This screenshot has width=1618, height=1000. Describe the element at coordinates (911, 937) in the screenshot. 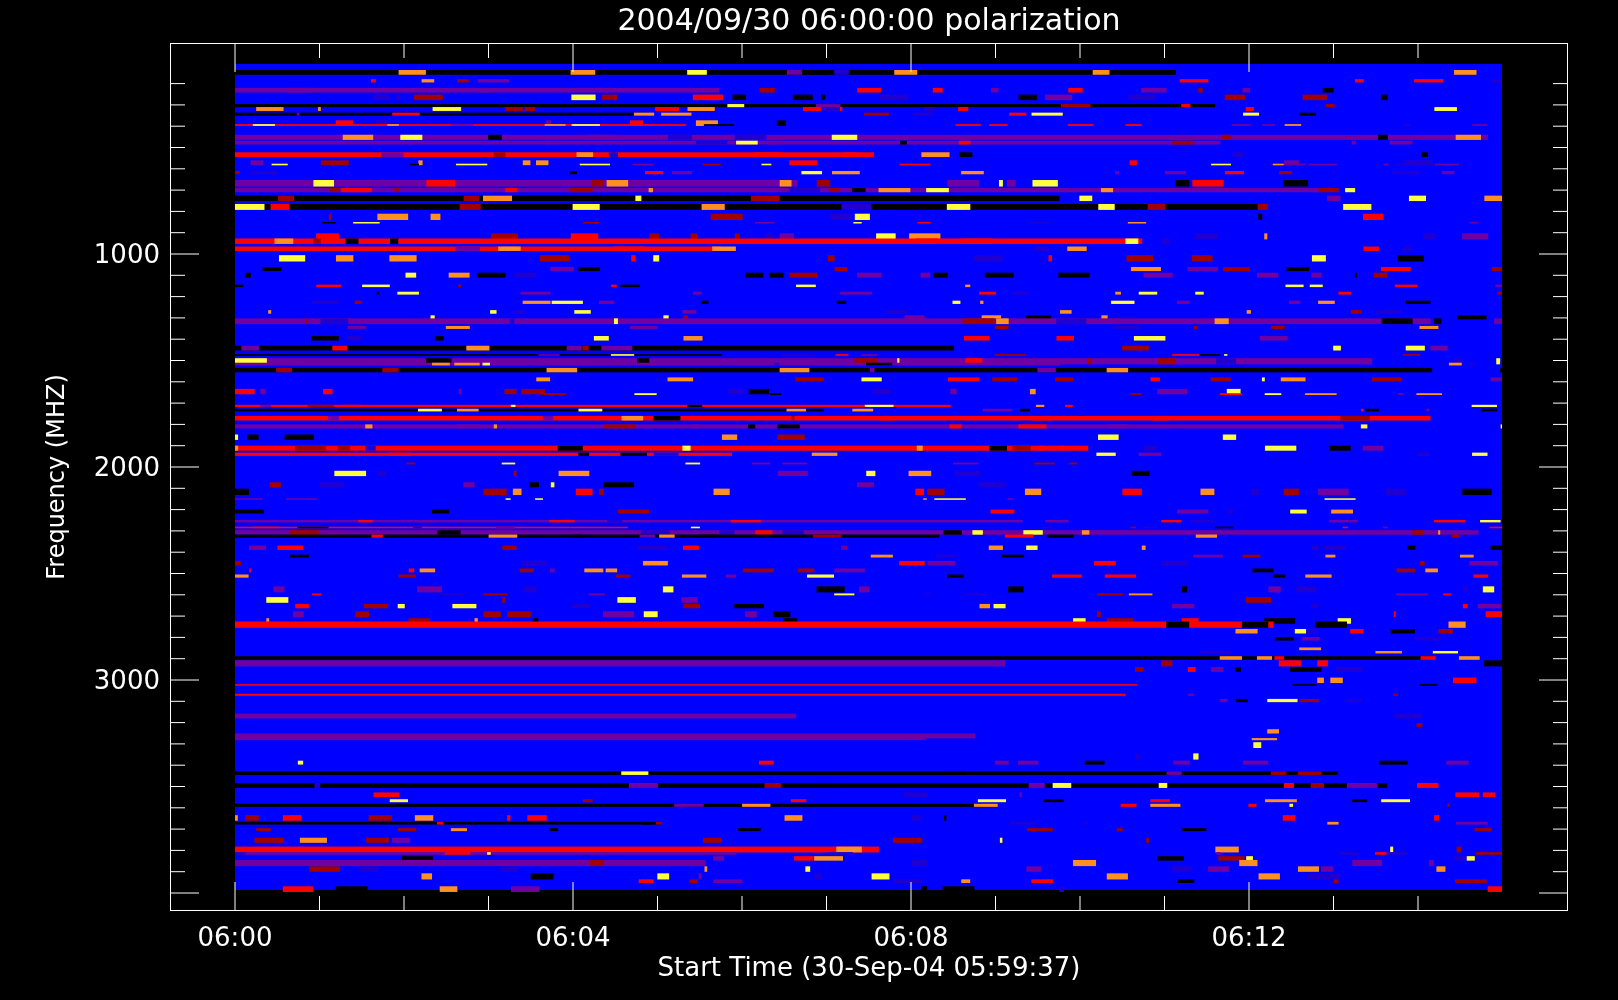

I see `axis-tick-label: 06:08` at that location.